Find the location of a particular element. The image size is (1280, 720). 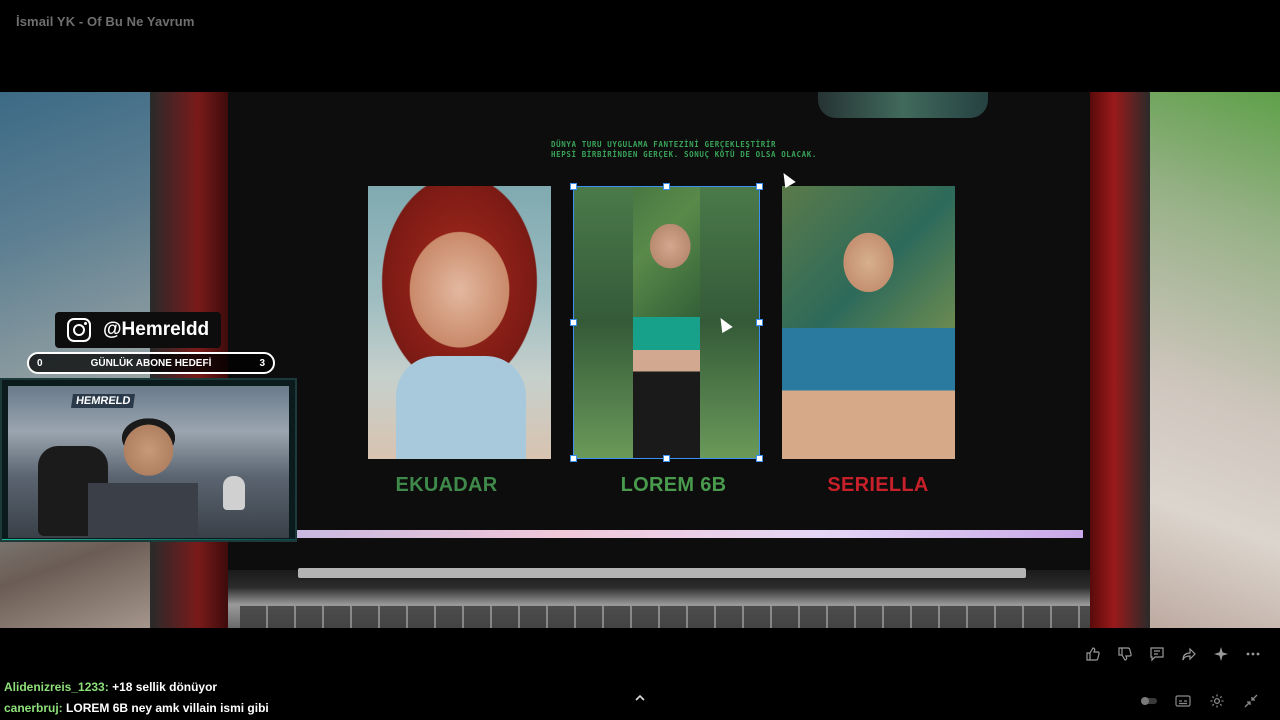

autoplay-toggle-icon is located at coordinates (1149, 701).